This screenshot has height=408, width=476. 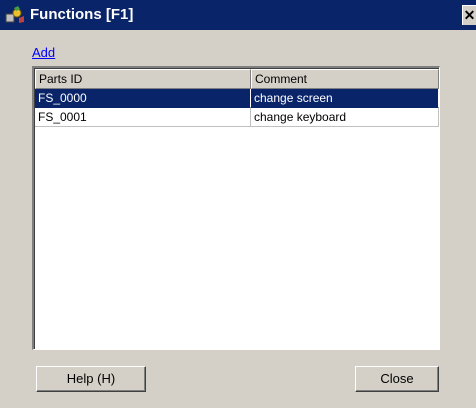 I want to click on close-button: Close, so click(x=397, y=379).